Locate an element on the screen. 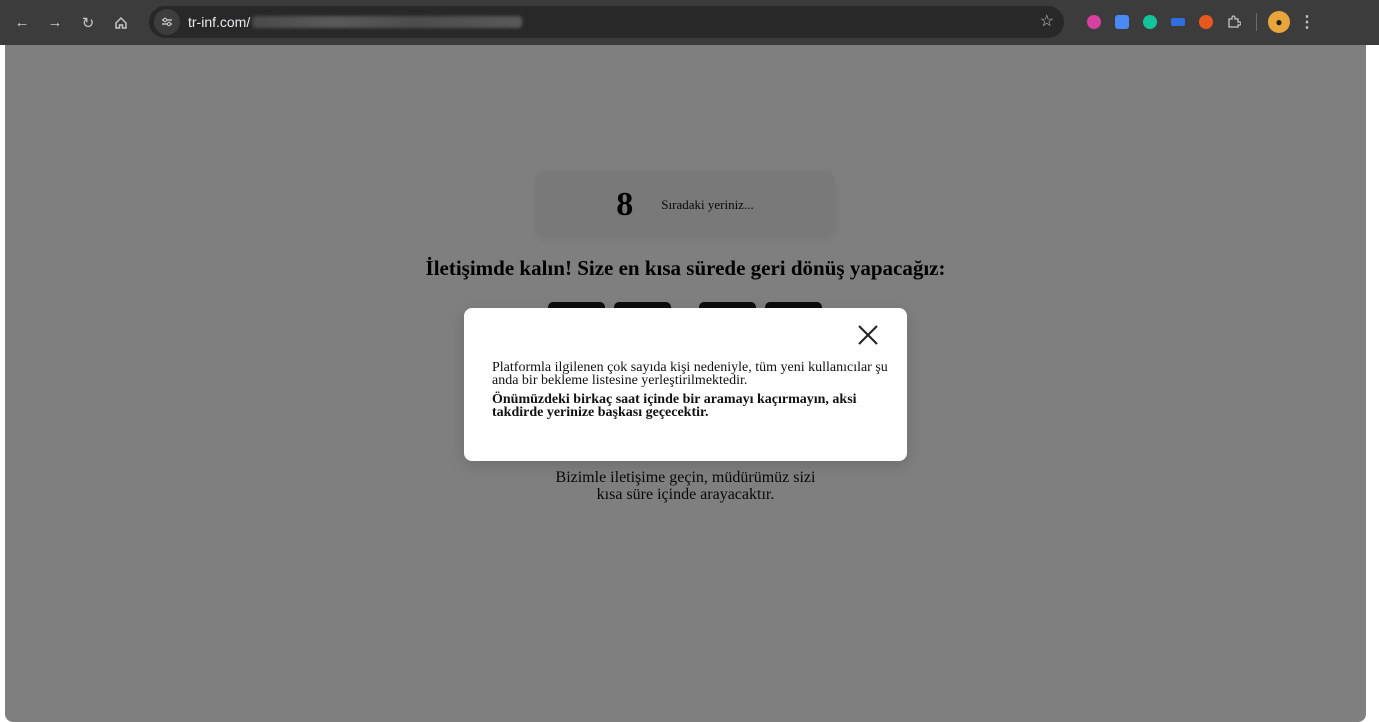  menu-dots-icon: ⋮ is located at coordinates (1307, 22).